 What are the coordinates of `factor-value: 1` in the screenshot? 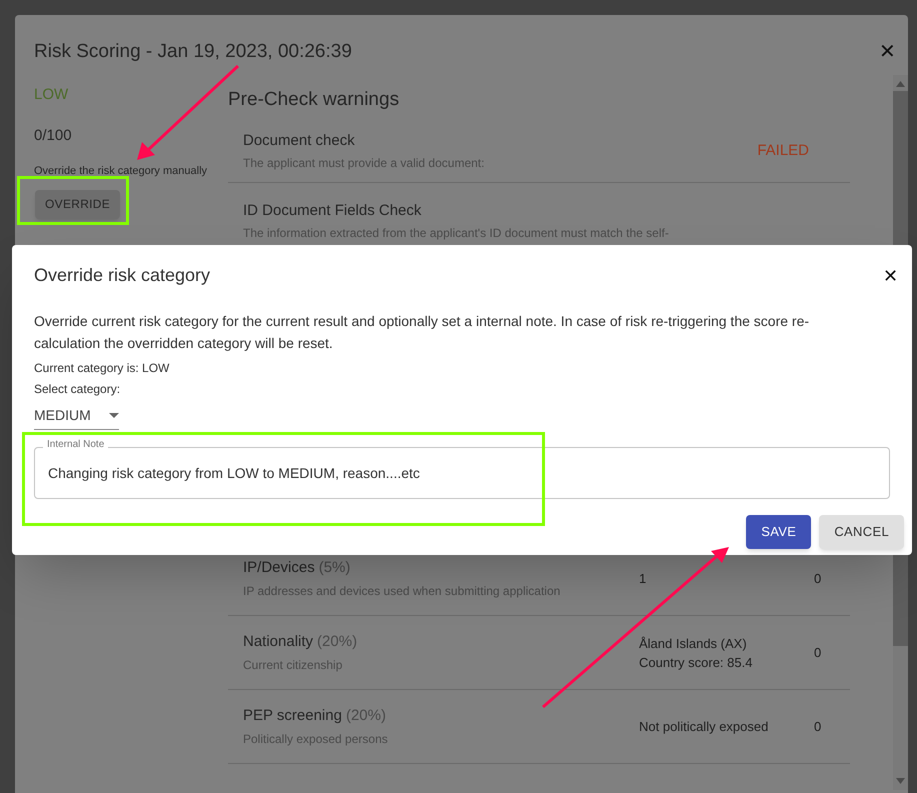 It's located at (643, 579).